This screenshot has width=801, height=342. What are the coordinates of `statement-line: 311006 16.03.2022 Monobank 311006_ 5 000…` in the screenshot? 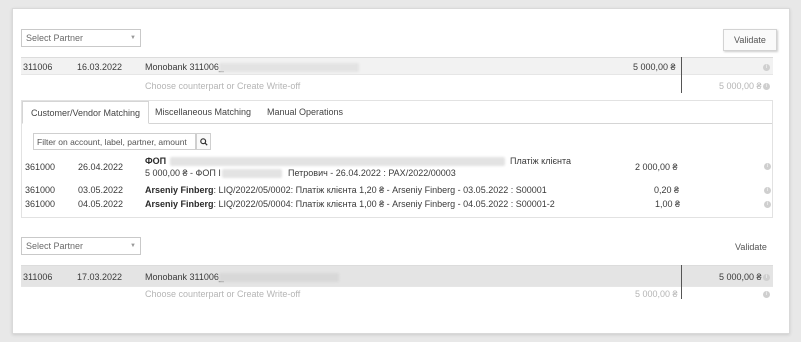 It's located at (397, 66).